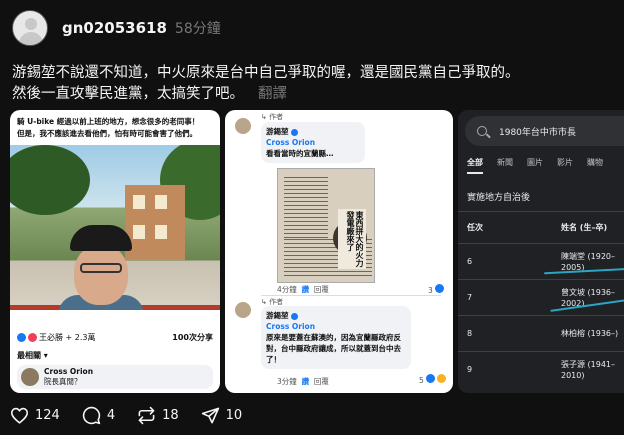 This screenshot has height=435, width=624. What do you see at coordinates (470, 333) in the screenshot?
I see `term-cell: 8` at bounding box center [470, 333].